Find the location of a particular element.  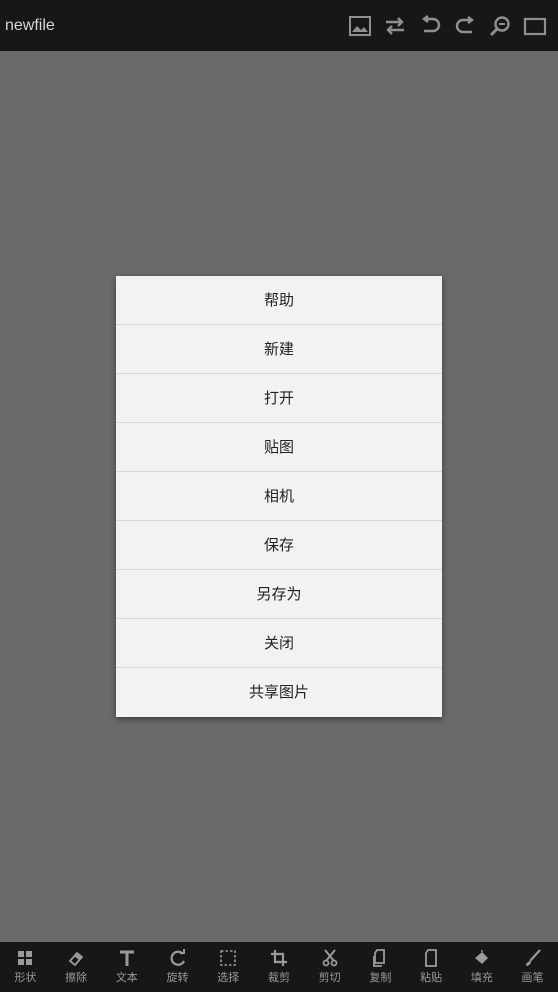

brush-icon is located at coordinates (533, 957).